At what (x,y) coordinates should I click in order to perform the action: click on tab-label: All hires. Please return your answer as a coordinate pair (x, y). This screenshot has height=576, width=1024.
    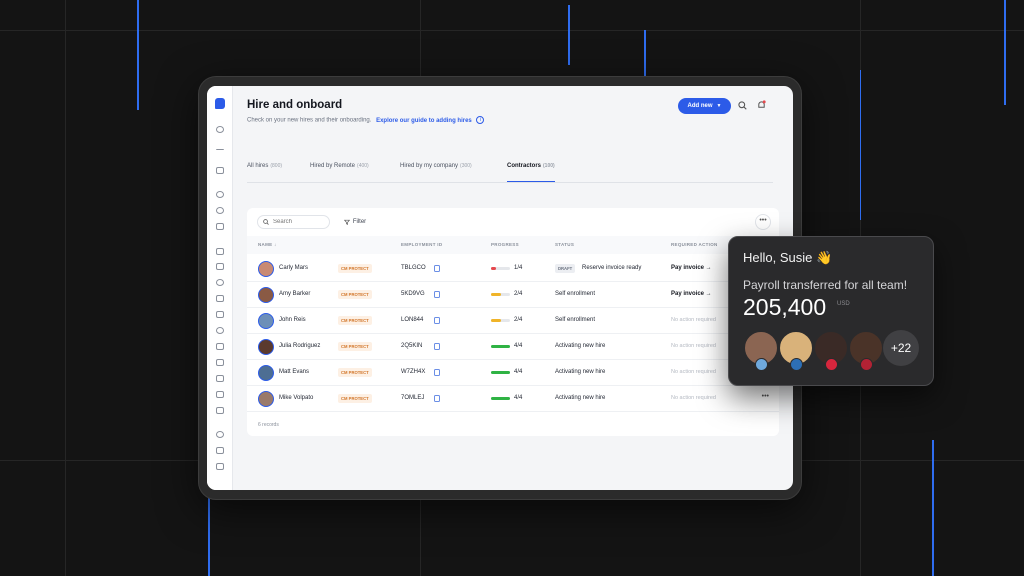
    Looking at the image, I should click on (258, 166).